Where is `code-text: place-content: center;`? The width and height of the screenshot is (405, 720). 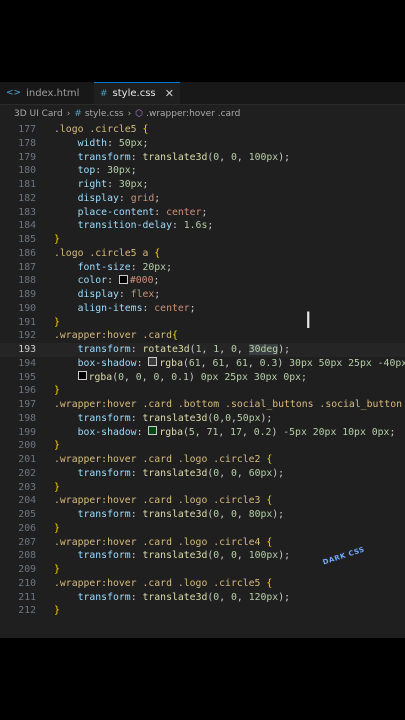 code-text: place-content: center; is located at coordinates (131, 213).